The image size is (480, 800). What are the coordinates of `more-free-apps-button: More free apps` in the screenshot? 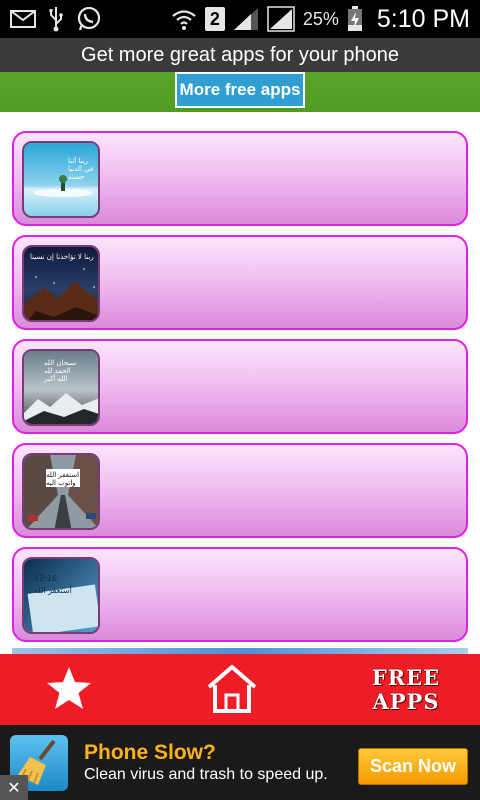 It's located at (240, 90).